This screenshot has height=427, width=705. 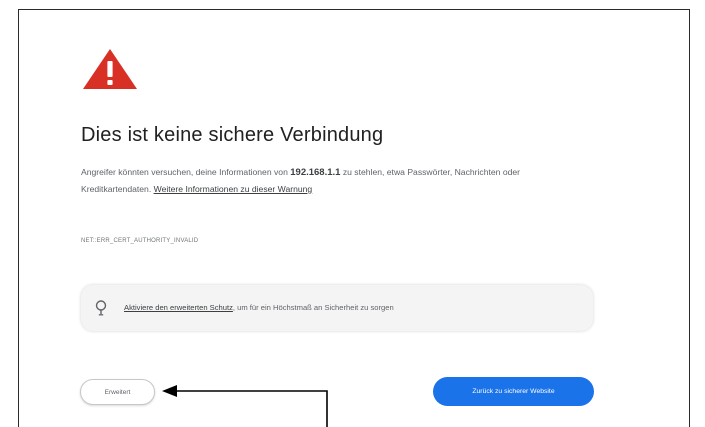 I want to click on more-info-link: Weitere Informationen zu dieser Warnung, so click(x=233, y=189).